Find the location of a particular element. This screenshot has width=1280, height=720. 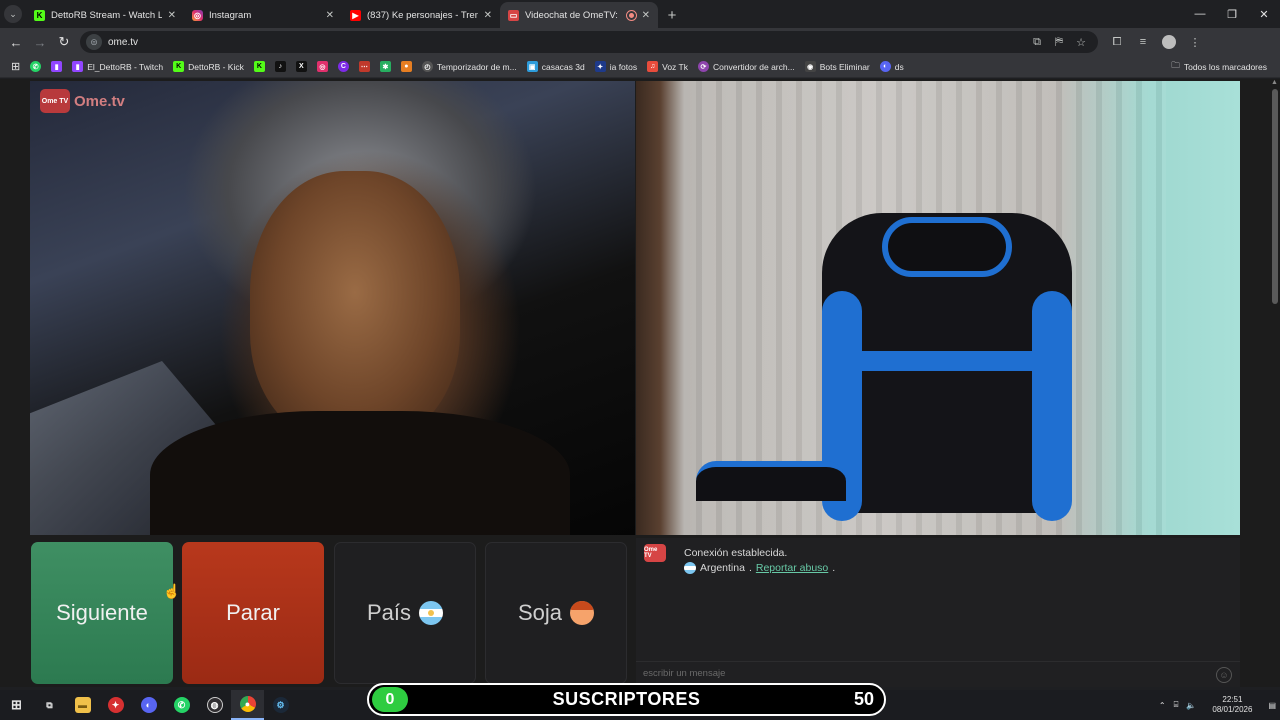

taskbar-obs: ◍ is located at coordinates (214, 705).